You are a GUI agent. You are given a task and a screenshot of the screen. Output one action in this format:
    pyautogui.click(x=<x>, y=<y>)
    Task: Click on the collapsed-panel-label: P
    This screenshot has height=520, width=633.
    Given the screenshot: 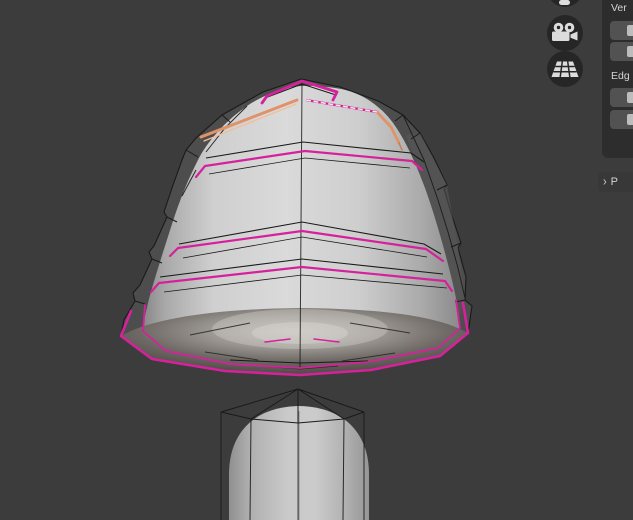 What is the action you would take?
    pyautogui.click(x=614, y=182)
    